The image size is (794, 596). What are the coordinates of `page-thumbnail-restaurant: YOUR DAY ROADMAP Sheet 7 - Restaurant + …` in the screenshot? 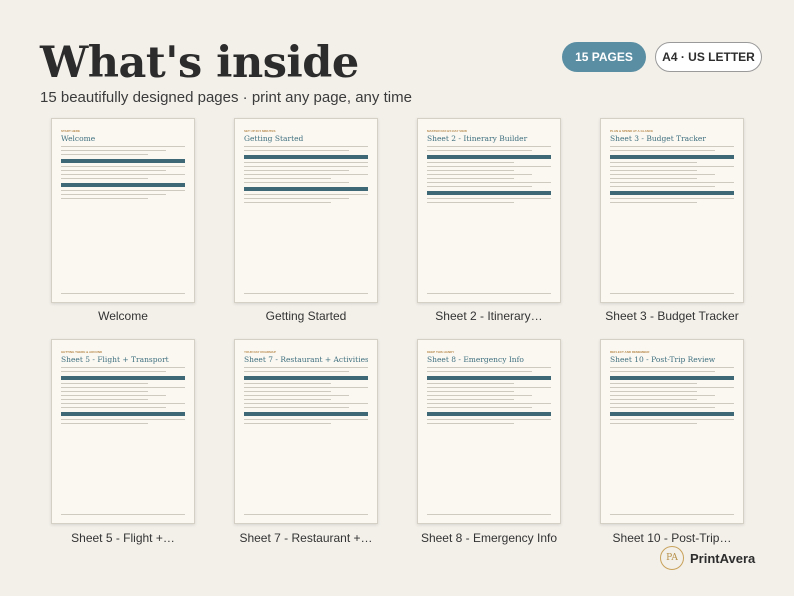 It's located at (306, 431).